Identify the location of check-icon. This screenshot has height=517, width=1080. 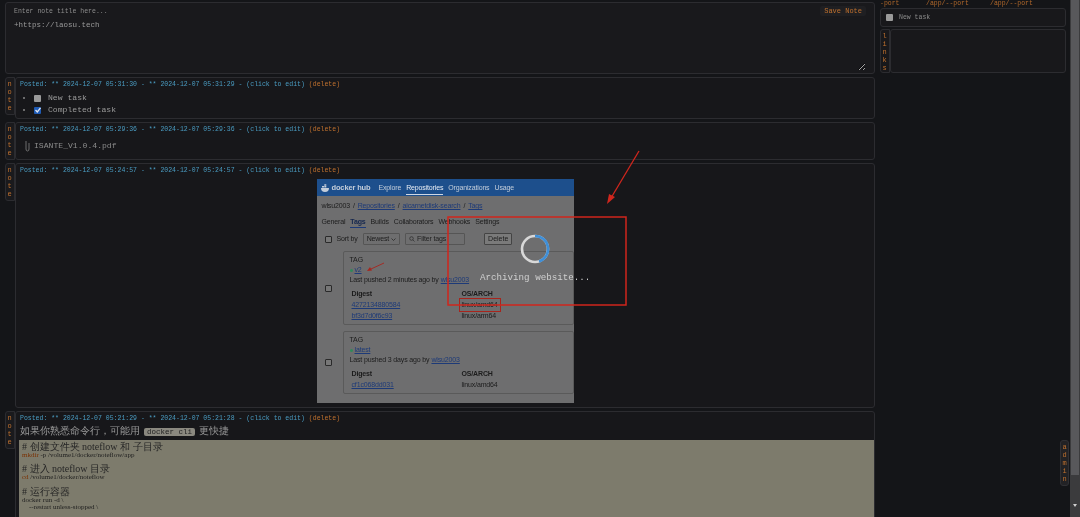
(37, 110).